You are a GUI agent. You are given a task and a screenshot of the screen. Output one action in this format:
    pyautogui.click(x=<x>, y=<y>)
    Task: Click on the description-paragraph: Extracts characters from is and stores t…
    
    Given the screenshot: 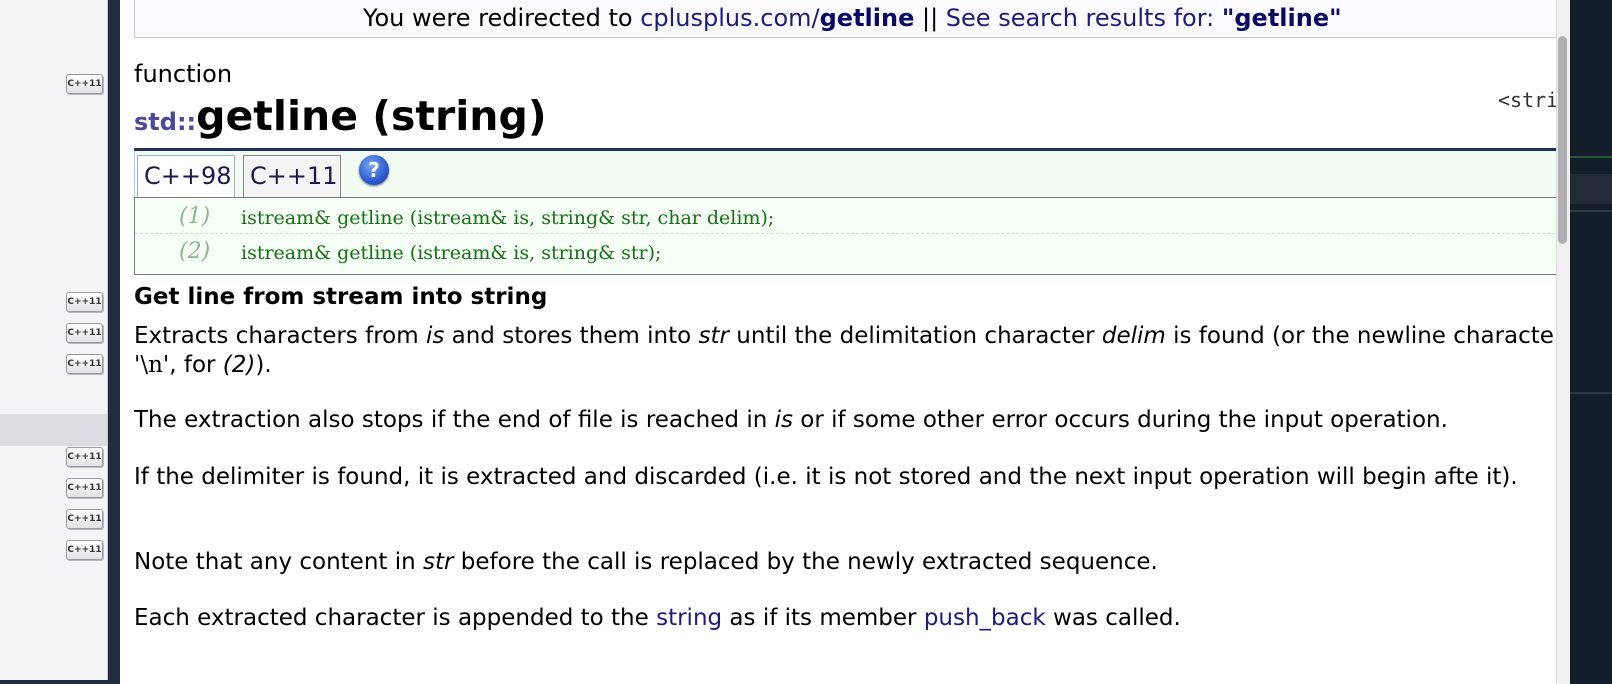 What is the action you would take?
    pyautogui.click(x=845, y=351)
    